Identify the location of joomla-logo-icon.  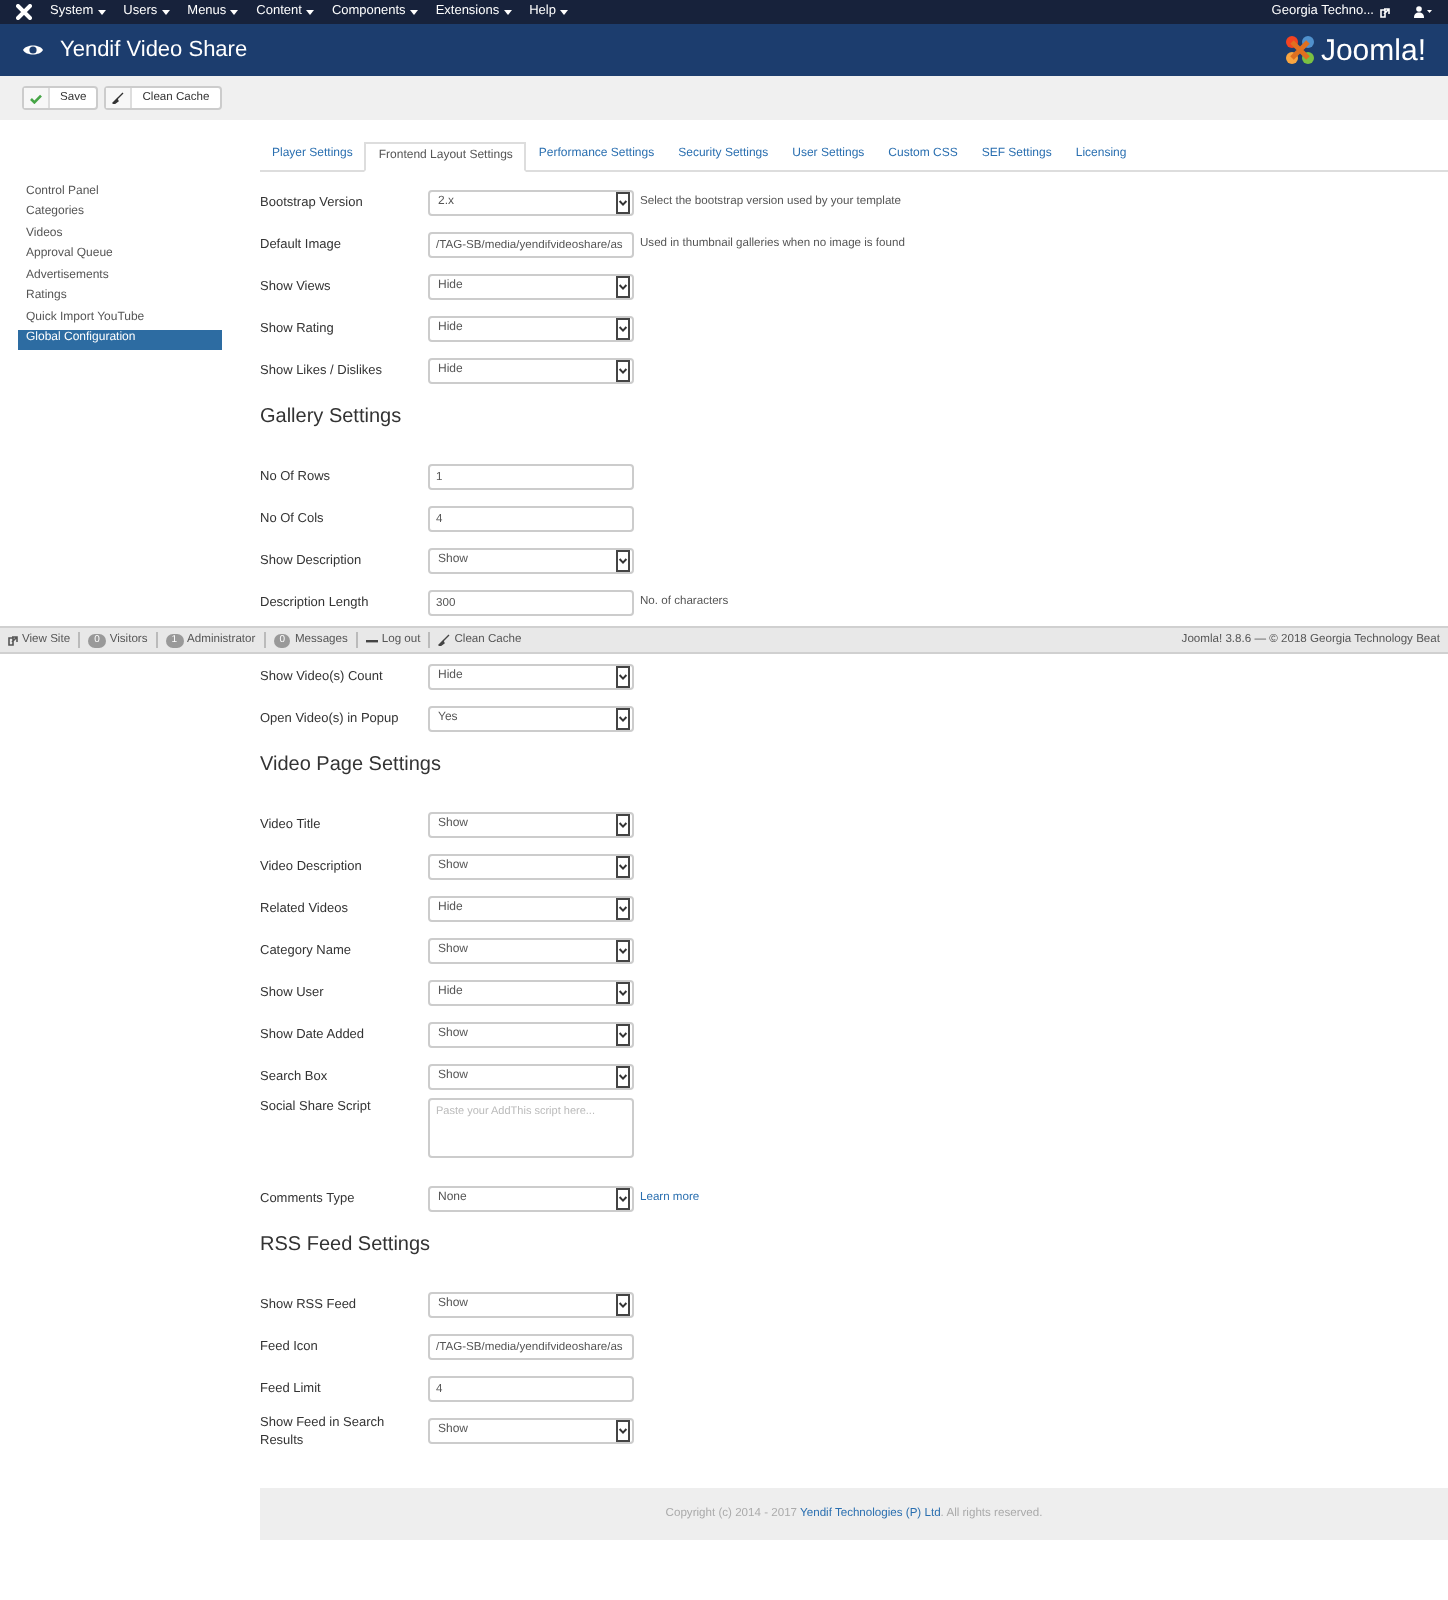
(1300, 50).